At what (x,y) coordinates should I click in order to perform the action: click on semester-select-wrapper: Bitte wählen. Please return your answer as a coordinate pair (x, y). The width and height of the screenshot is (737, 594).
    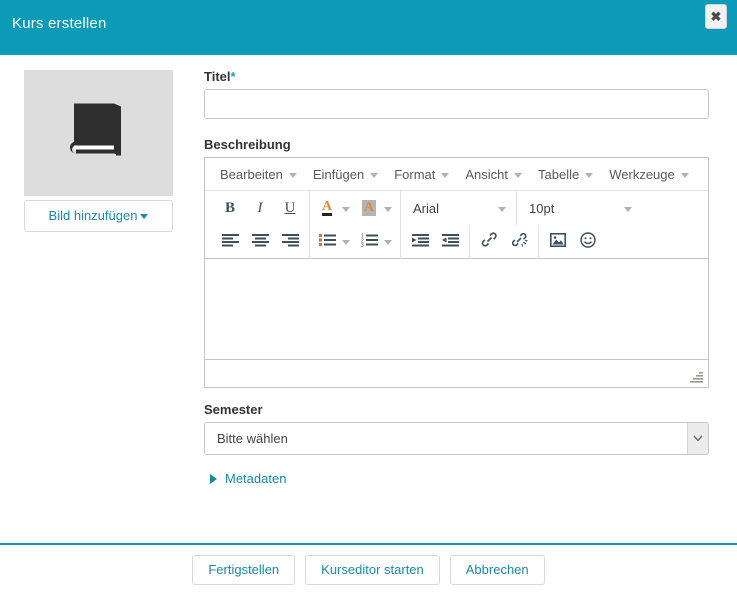
    Looking at the image, I should click on (456, 438).